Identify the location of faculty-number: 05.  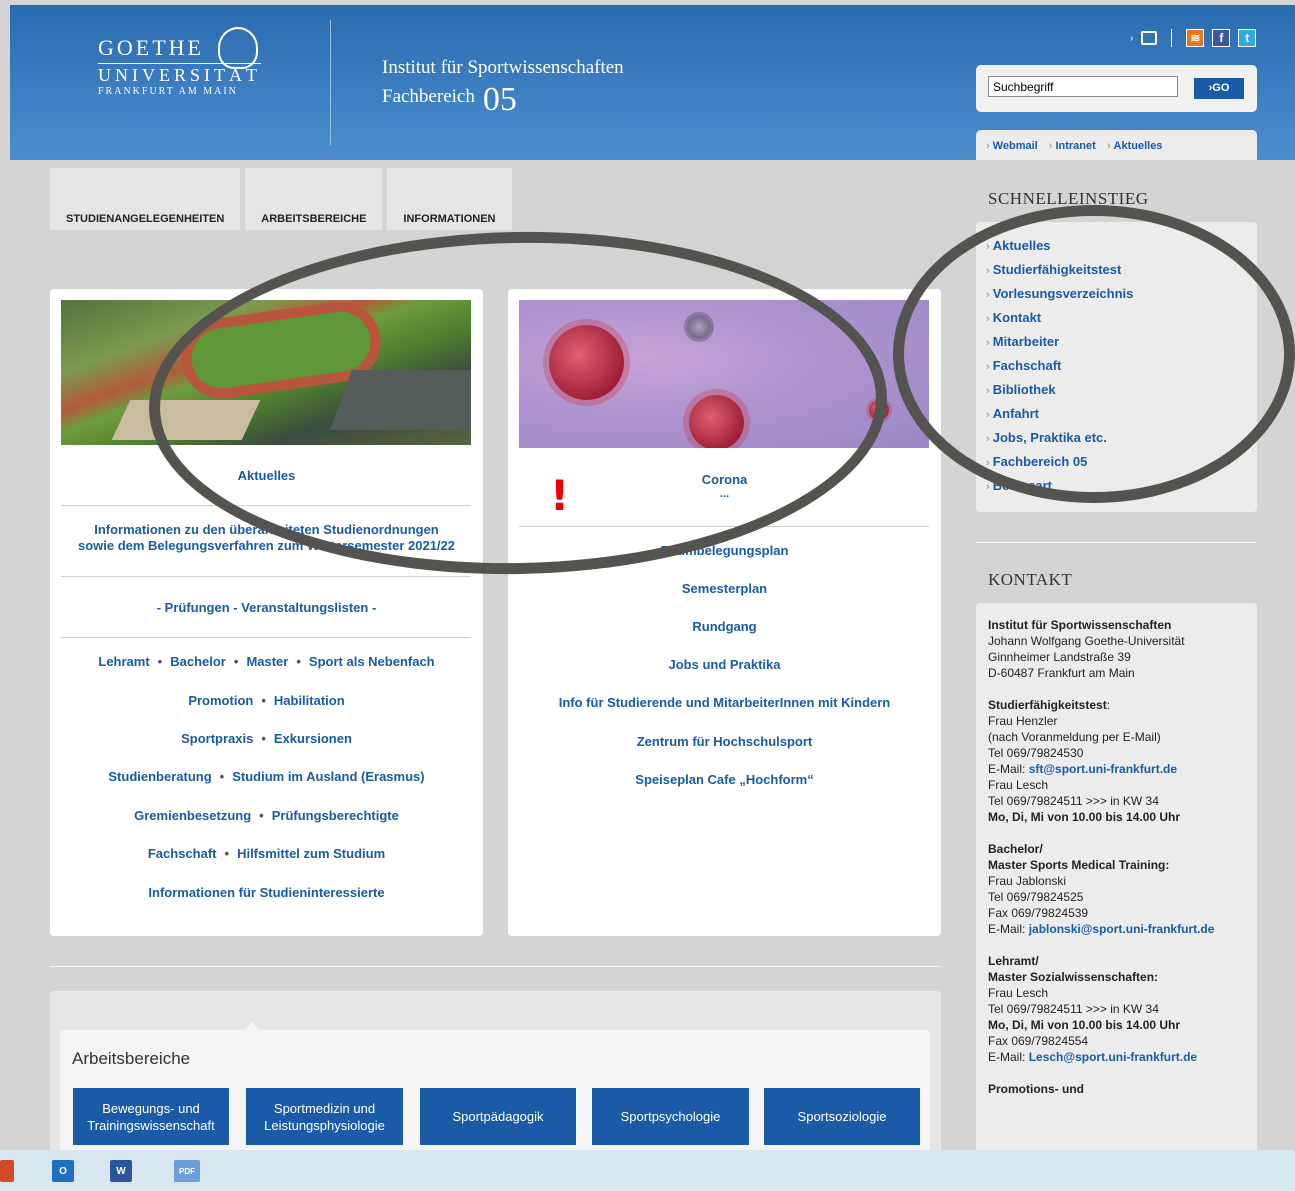
(499, 99).